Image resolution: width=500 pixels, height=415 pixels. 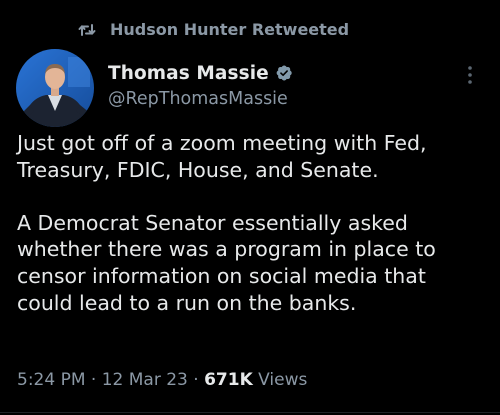 I want to click on tweet-time: 5:24 PM, so click(x=51, y=380).